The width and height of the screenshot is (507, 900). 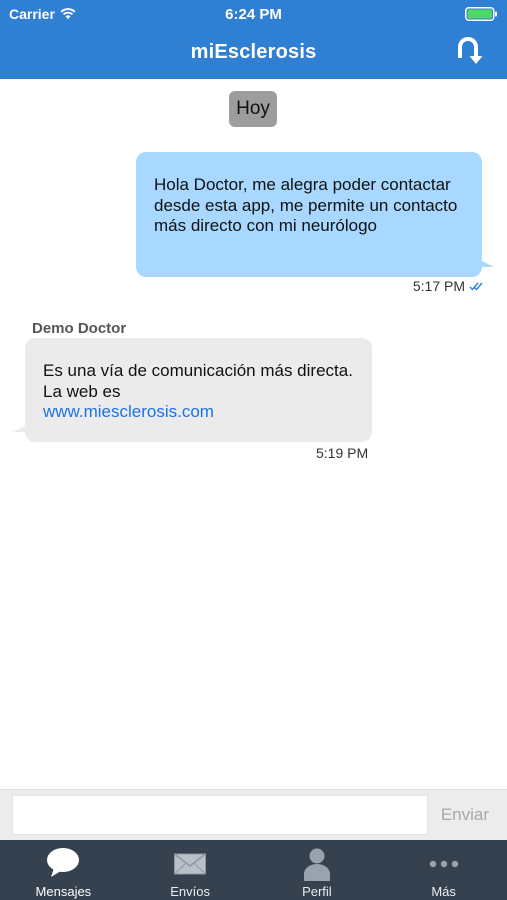 I want to click on tab-label: Envíos, so click(x=190, y=891).